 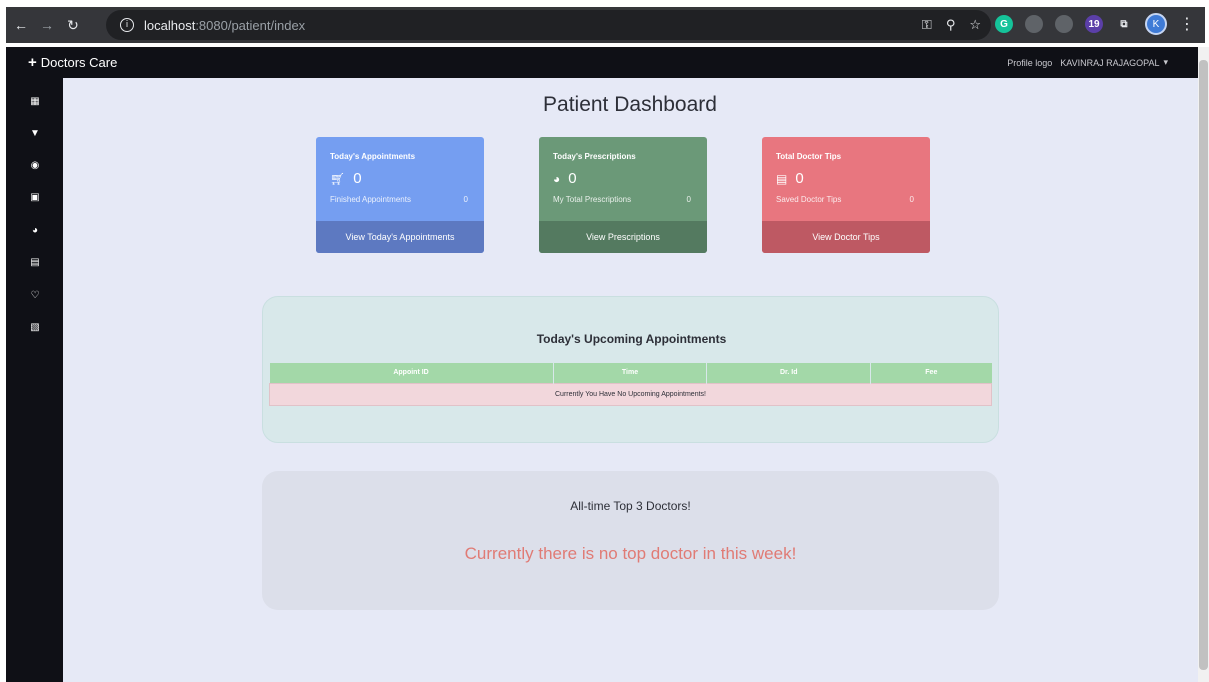 I want to click on extension-badge-icon: 19, so click(x=1094, y=24).